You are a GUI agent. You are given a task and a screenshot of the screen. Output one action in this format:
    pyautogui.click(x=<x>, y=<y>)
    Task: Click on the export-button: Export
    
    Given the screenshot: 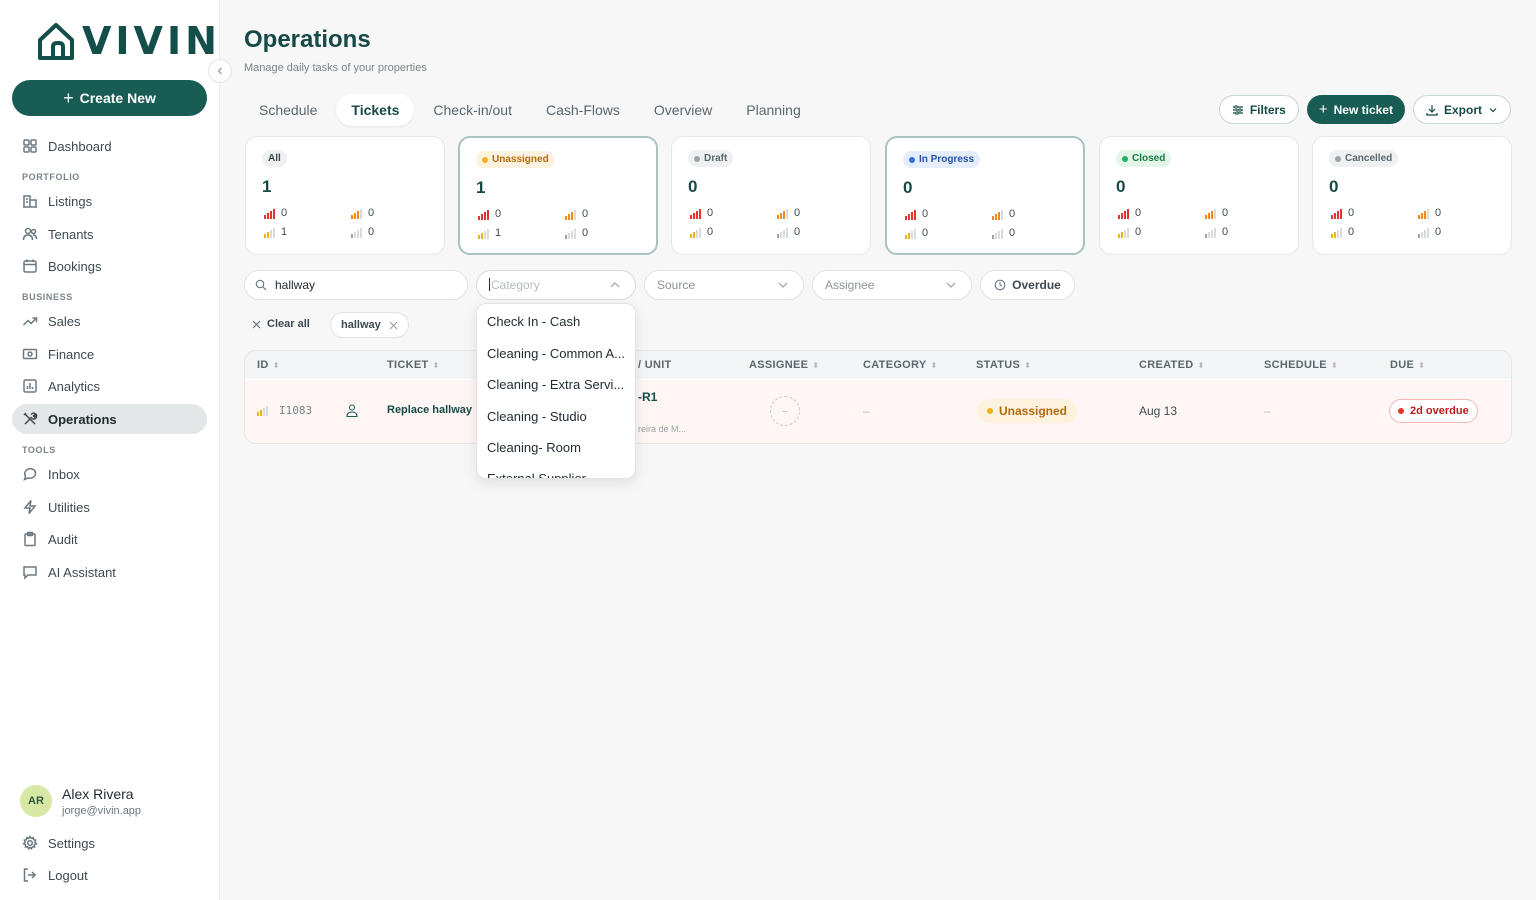 What is the action you would take?
    pyautogui.click(x=1461, y=109)
    